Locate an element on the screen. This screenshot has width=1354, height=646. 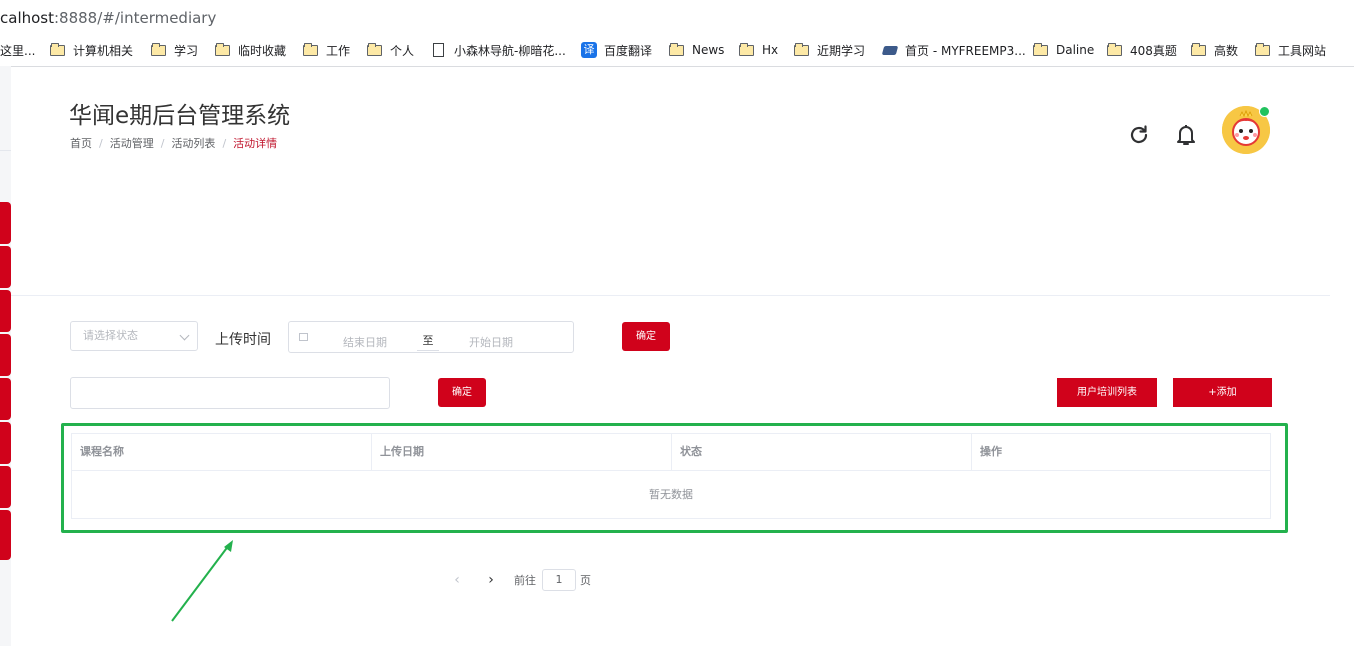
bookmark-item: 工作 is located at coordinates (326, 50).